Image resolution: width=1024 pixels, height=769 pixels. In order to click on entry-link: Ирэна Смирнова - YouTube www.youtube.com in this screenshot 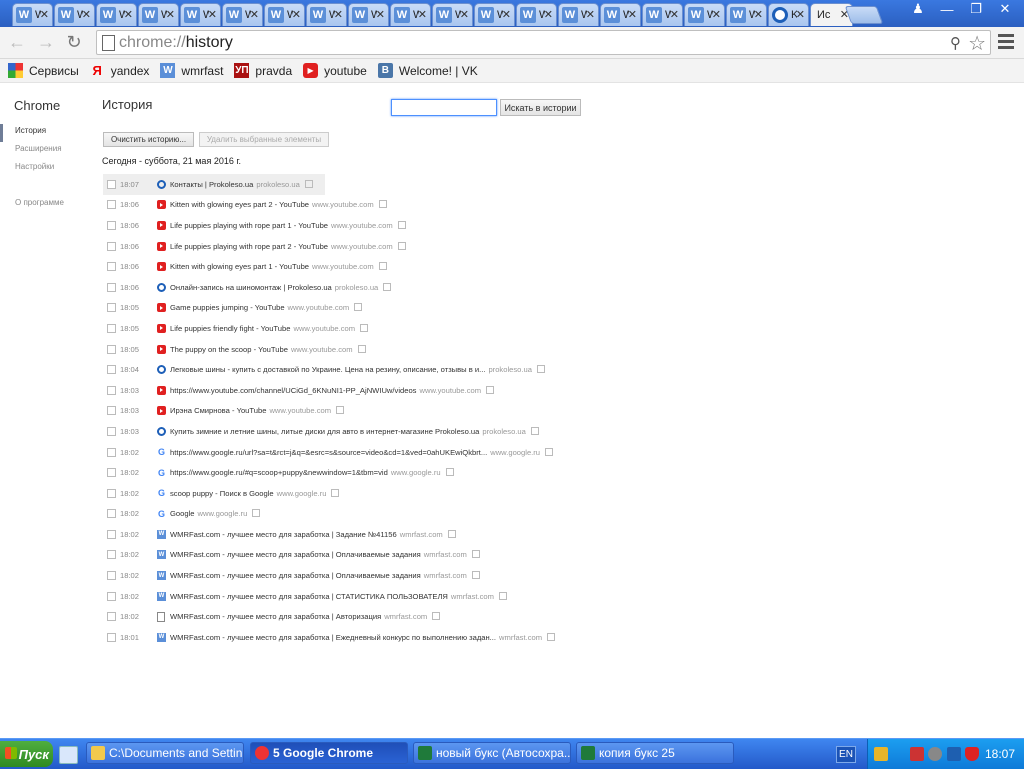, I will do `click(257, 410)`.